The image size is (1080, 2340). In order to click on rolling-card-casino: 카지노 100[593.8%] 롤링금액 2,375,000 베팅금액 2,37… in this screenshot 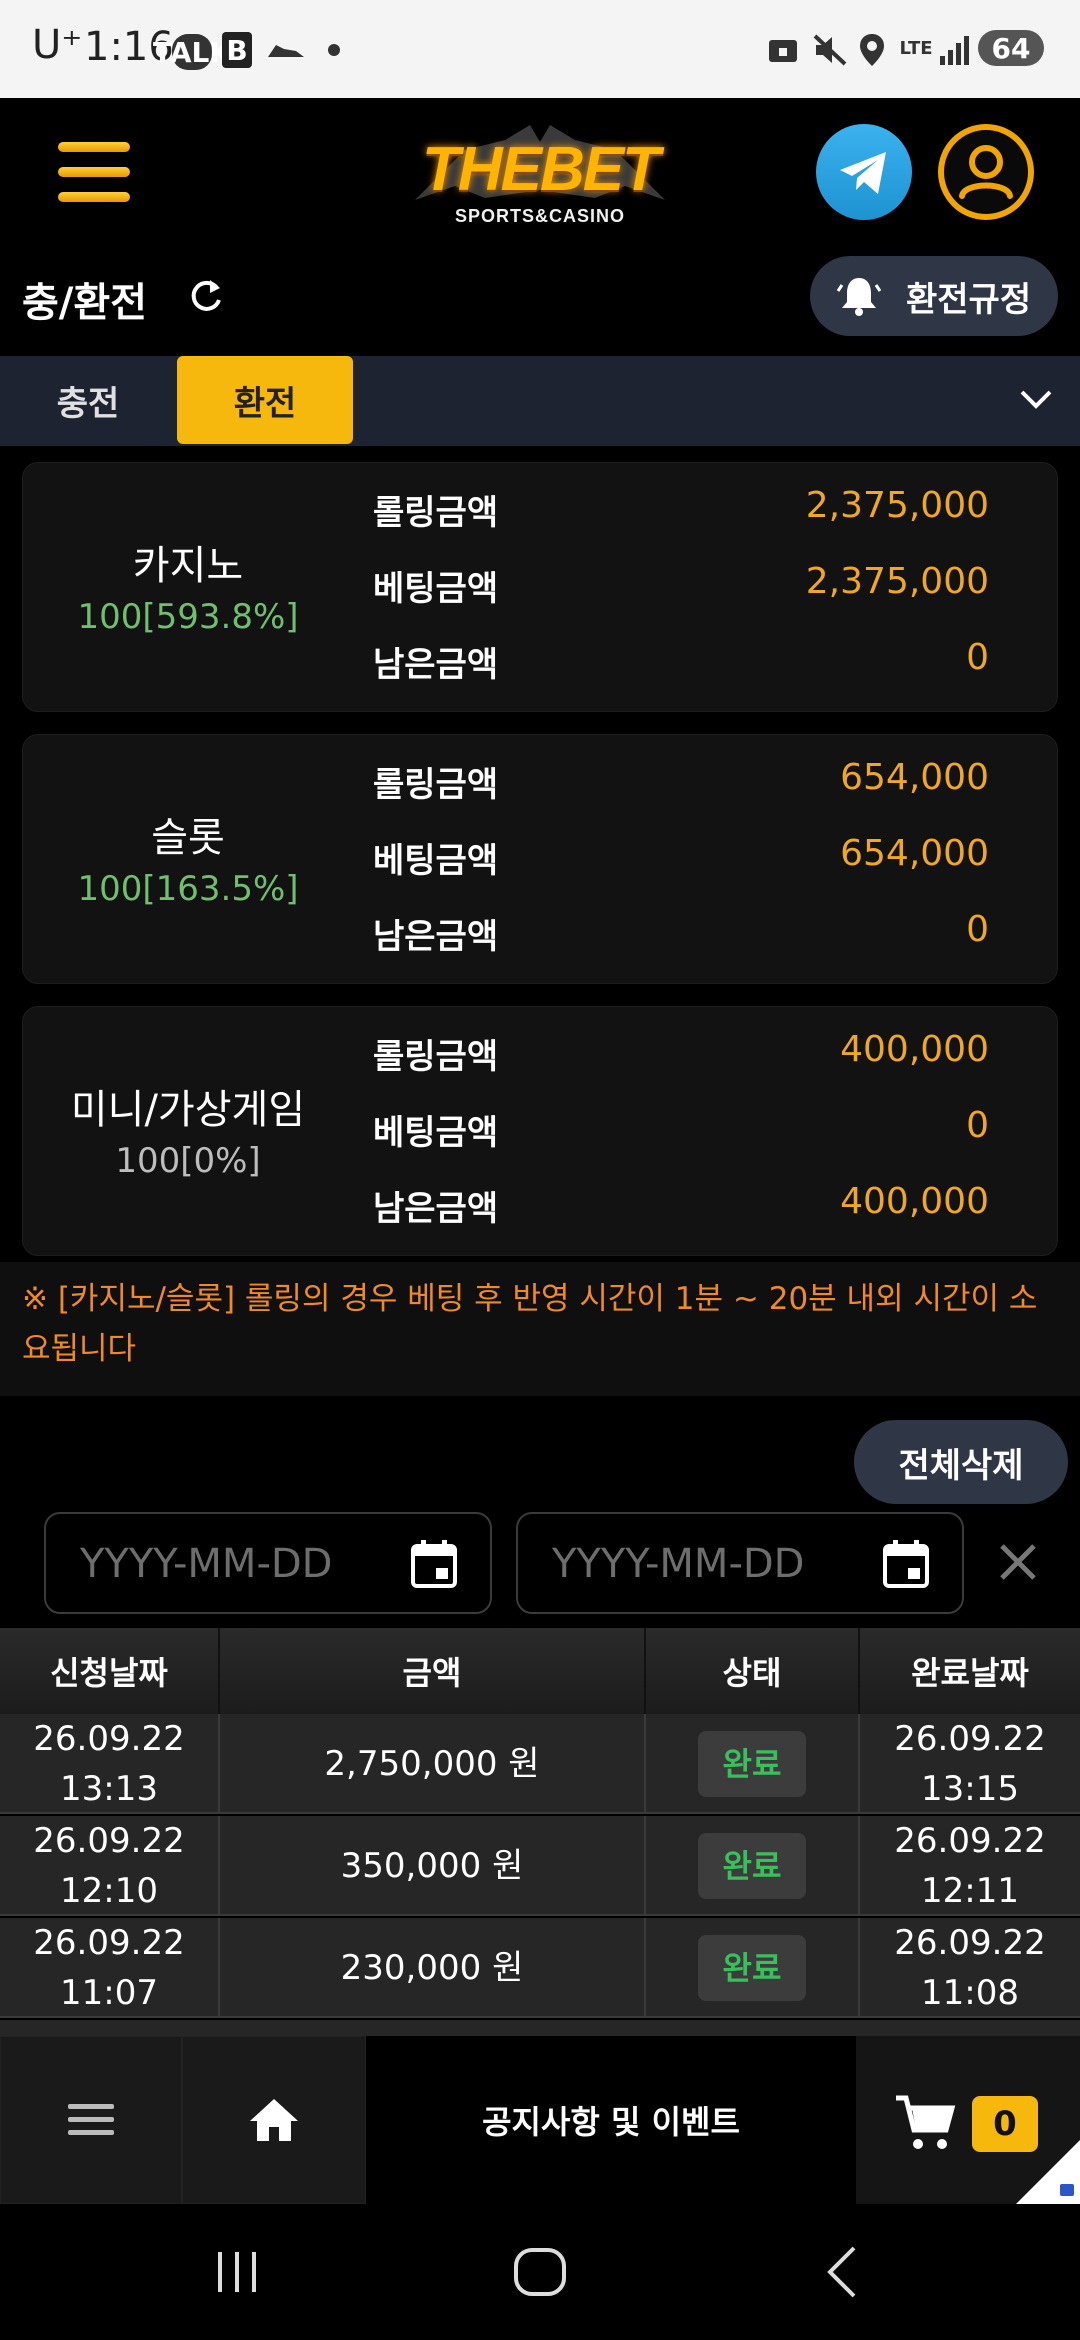, I will do `click(540, 587)`.